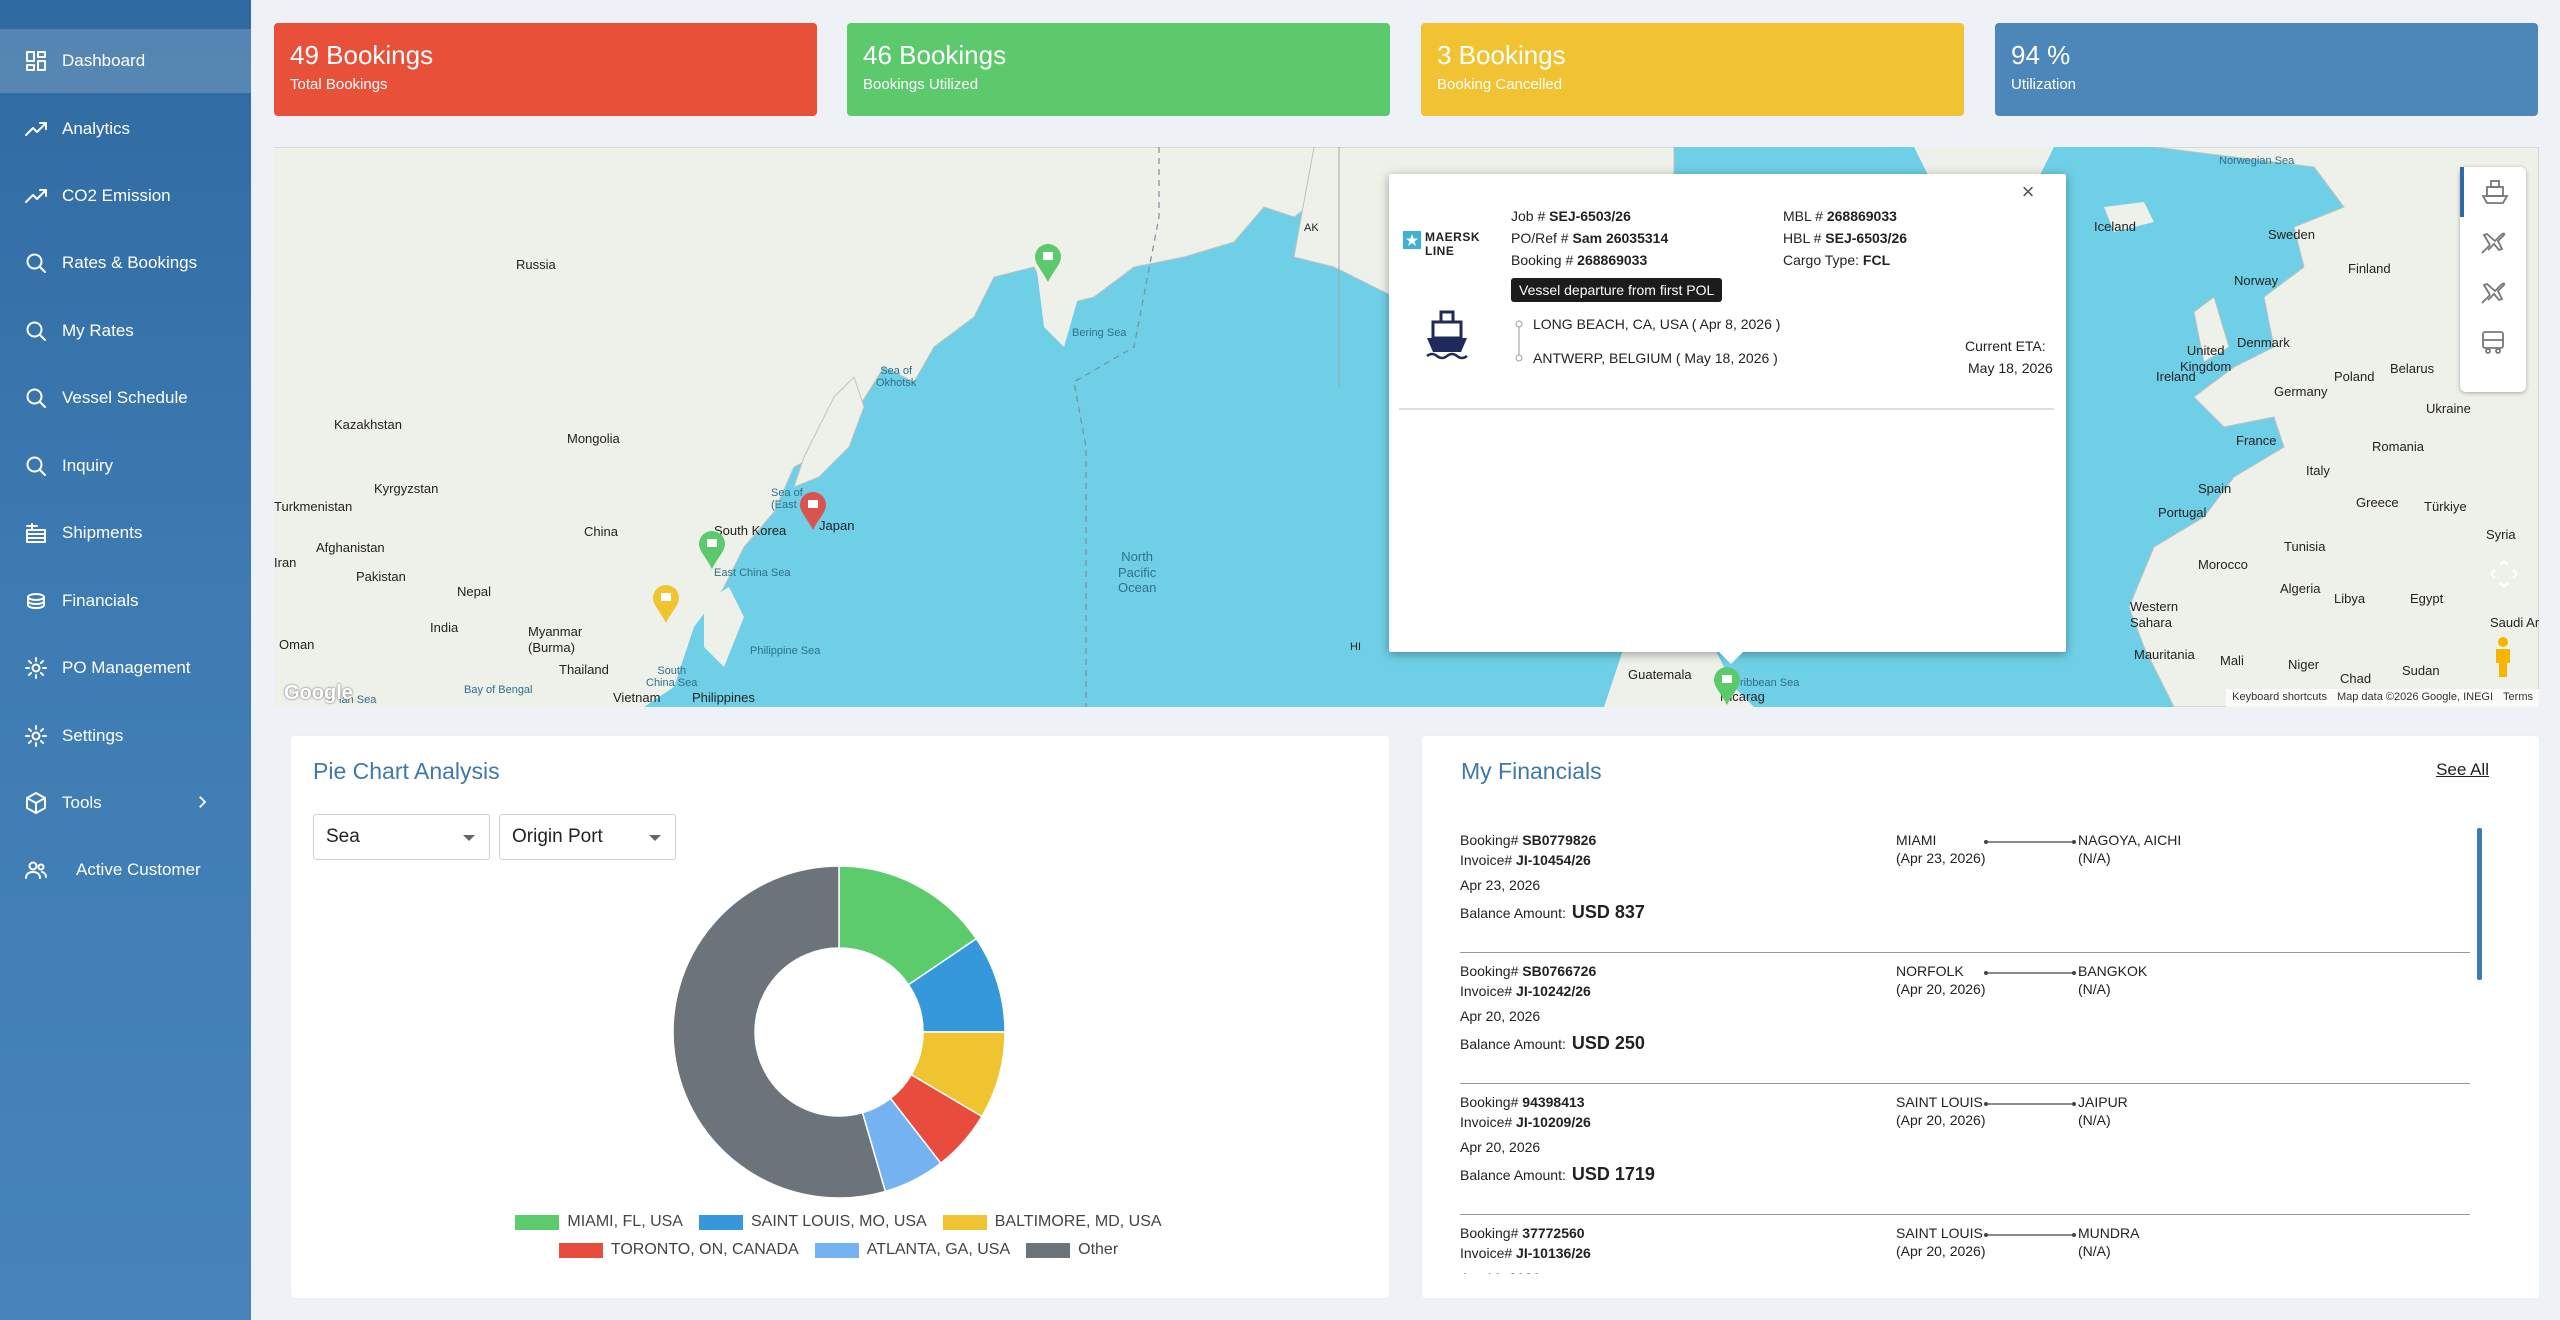 The height and width of the screenshot is (1320, 2560). Describe the element at coordinates (938, 1249) in the screenshot. I see `legend-label: ATLANTA, GA, USA` at that location.